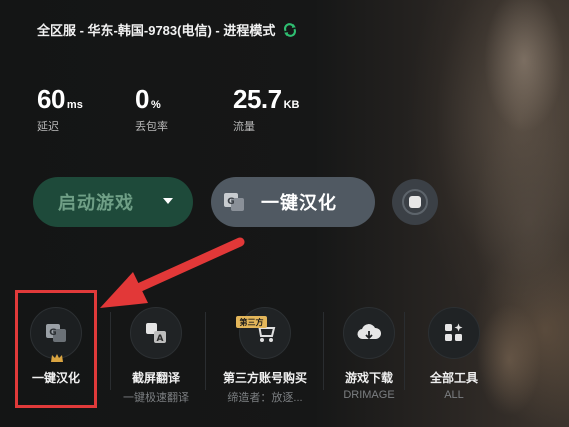 The height and width of the screenshot is (427, 569). Describe the element at coordinates (264, 378) in the screenshot. I see `tool-name: 第三方账号购买` at that location.